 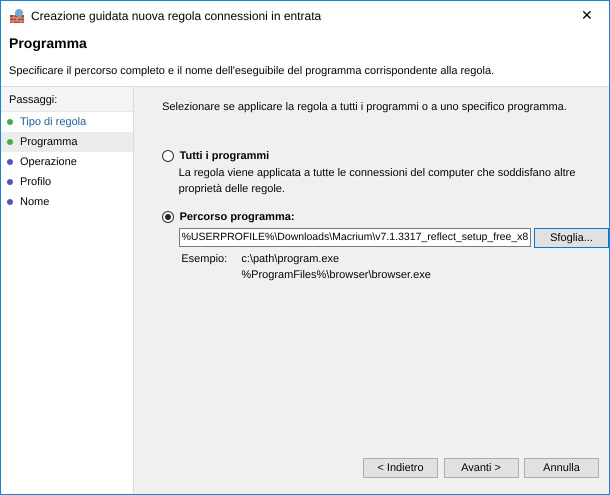 What do you see at coordinates (67, 99) in the screenshot?
I see `steps-heading: Passaggi:` at bounding box center [67, 99].